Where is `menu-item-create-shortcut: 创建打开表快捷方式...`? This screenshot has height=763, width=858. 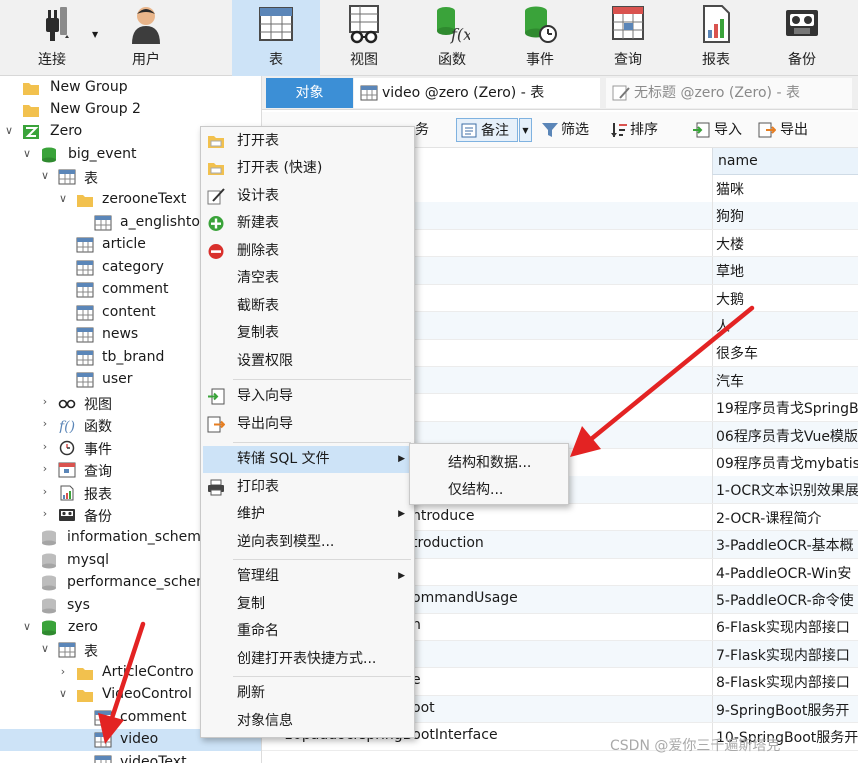
menu-item-create-shortcut: 创建打开表快捷方式... is located at coordinates (308, 659).